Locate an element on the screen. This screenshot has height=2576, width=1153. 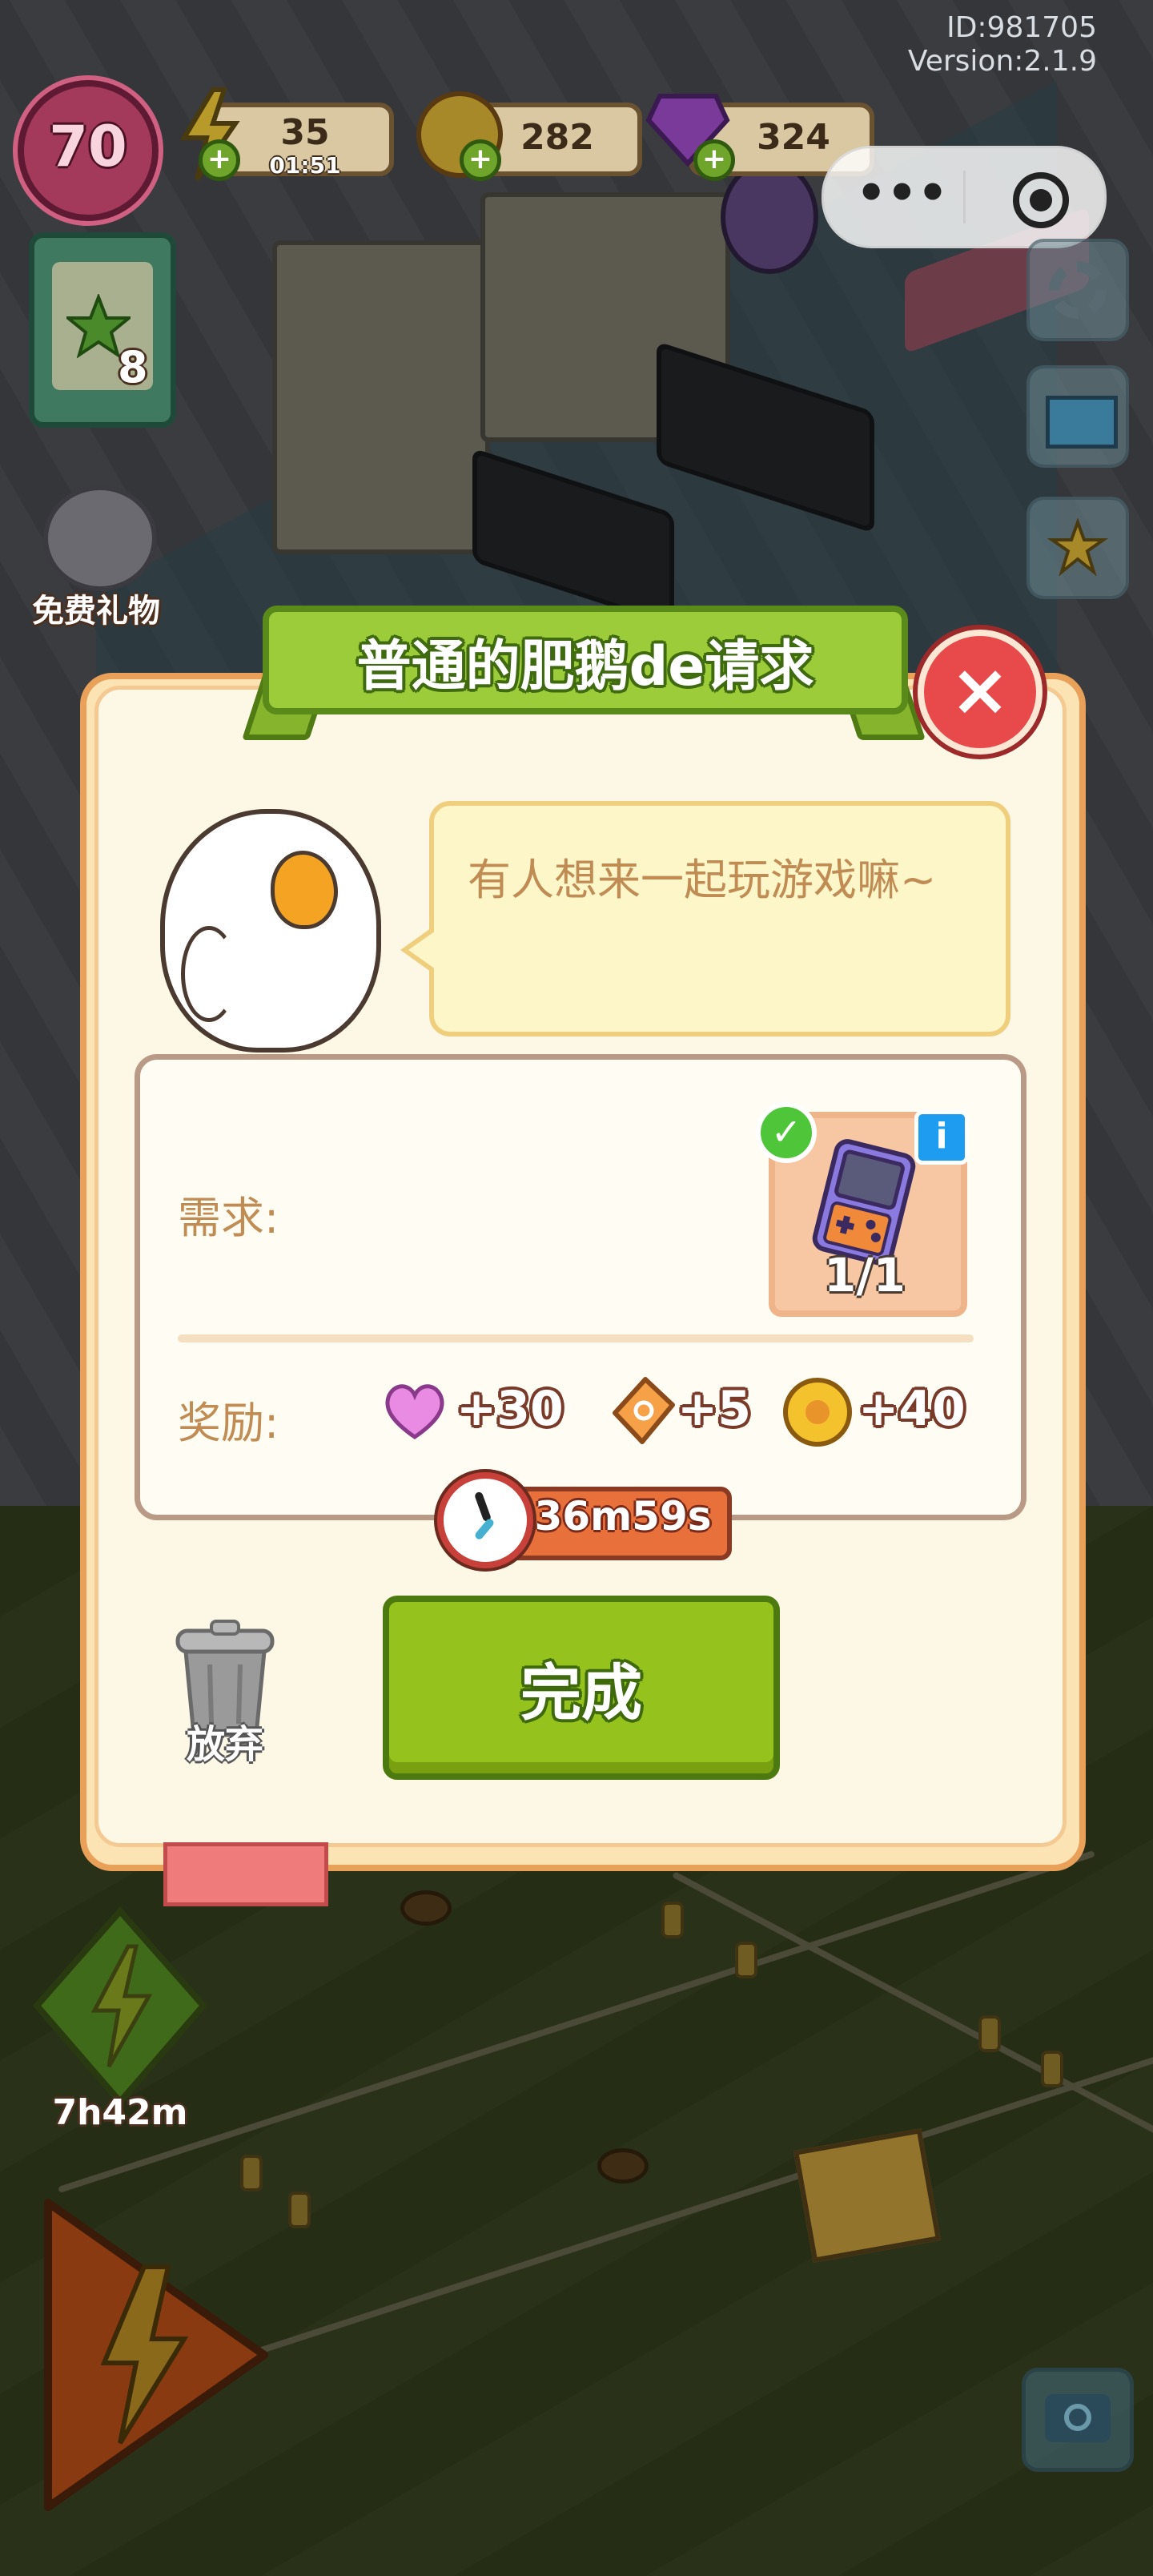
reward-tickets-value: +5 is located at coordinates (715, 1409).